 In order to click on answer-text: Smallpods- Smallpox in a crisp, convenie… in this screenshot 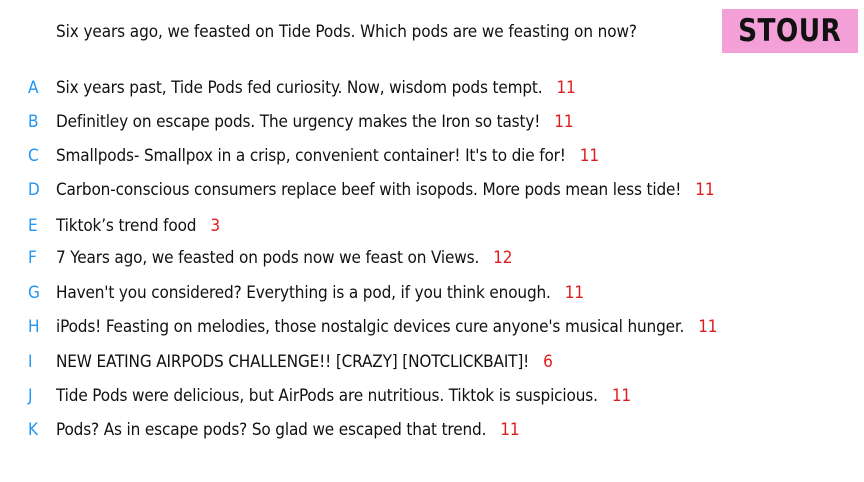, I will do `click(327, 156)`.